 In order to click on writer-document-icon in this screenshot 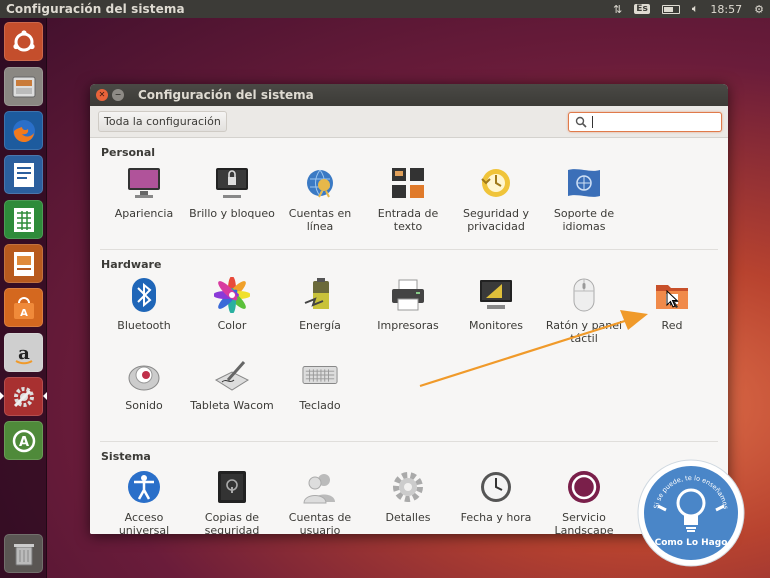, I will do `click(23, 174)`.